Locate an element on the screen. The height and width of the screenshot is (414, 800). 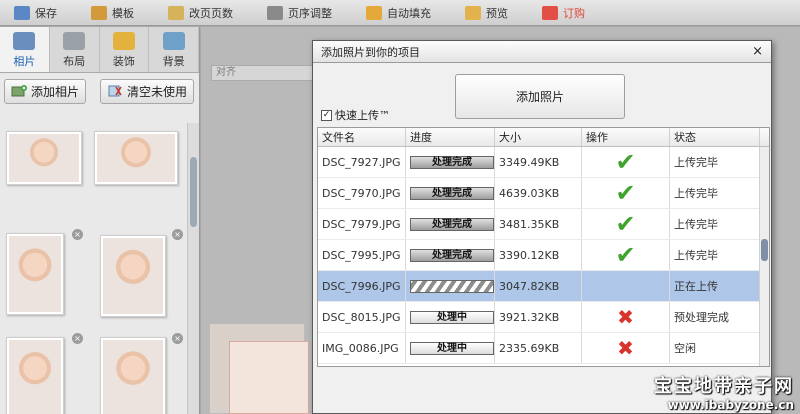
align-label: 对齐 is located at coordinates (266, 73).